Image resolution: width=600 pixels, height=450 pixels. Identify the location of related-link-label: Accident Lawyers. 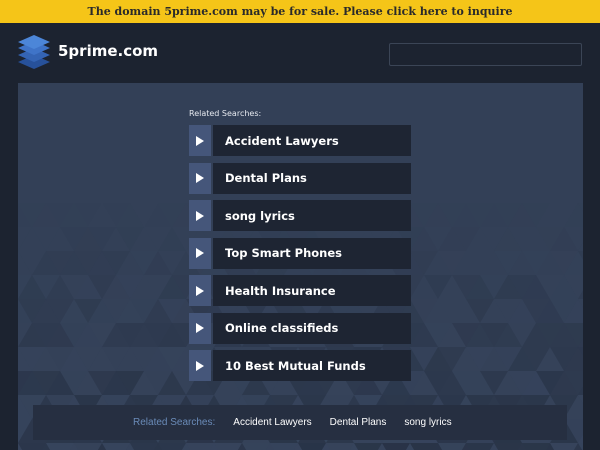
(312, 140).